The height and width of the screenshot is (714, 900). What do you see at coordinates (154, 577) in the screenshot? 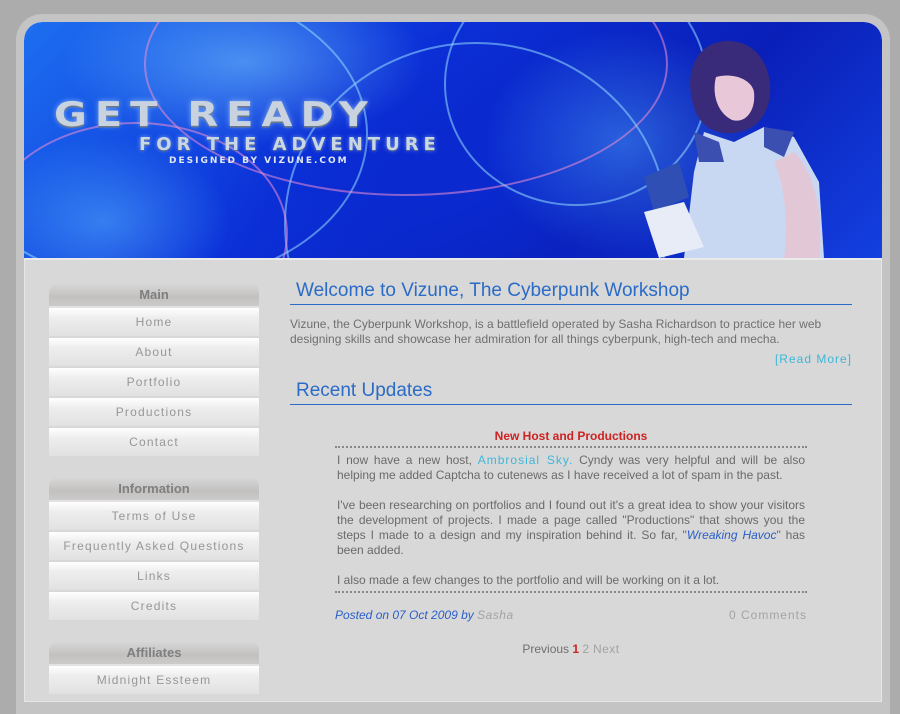
I see `sidebar-item-links: Links` at bounding box center [154, 577].